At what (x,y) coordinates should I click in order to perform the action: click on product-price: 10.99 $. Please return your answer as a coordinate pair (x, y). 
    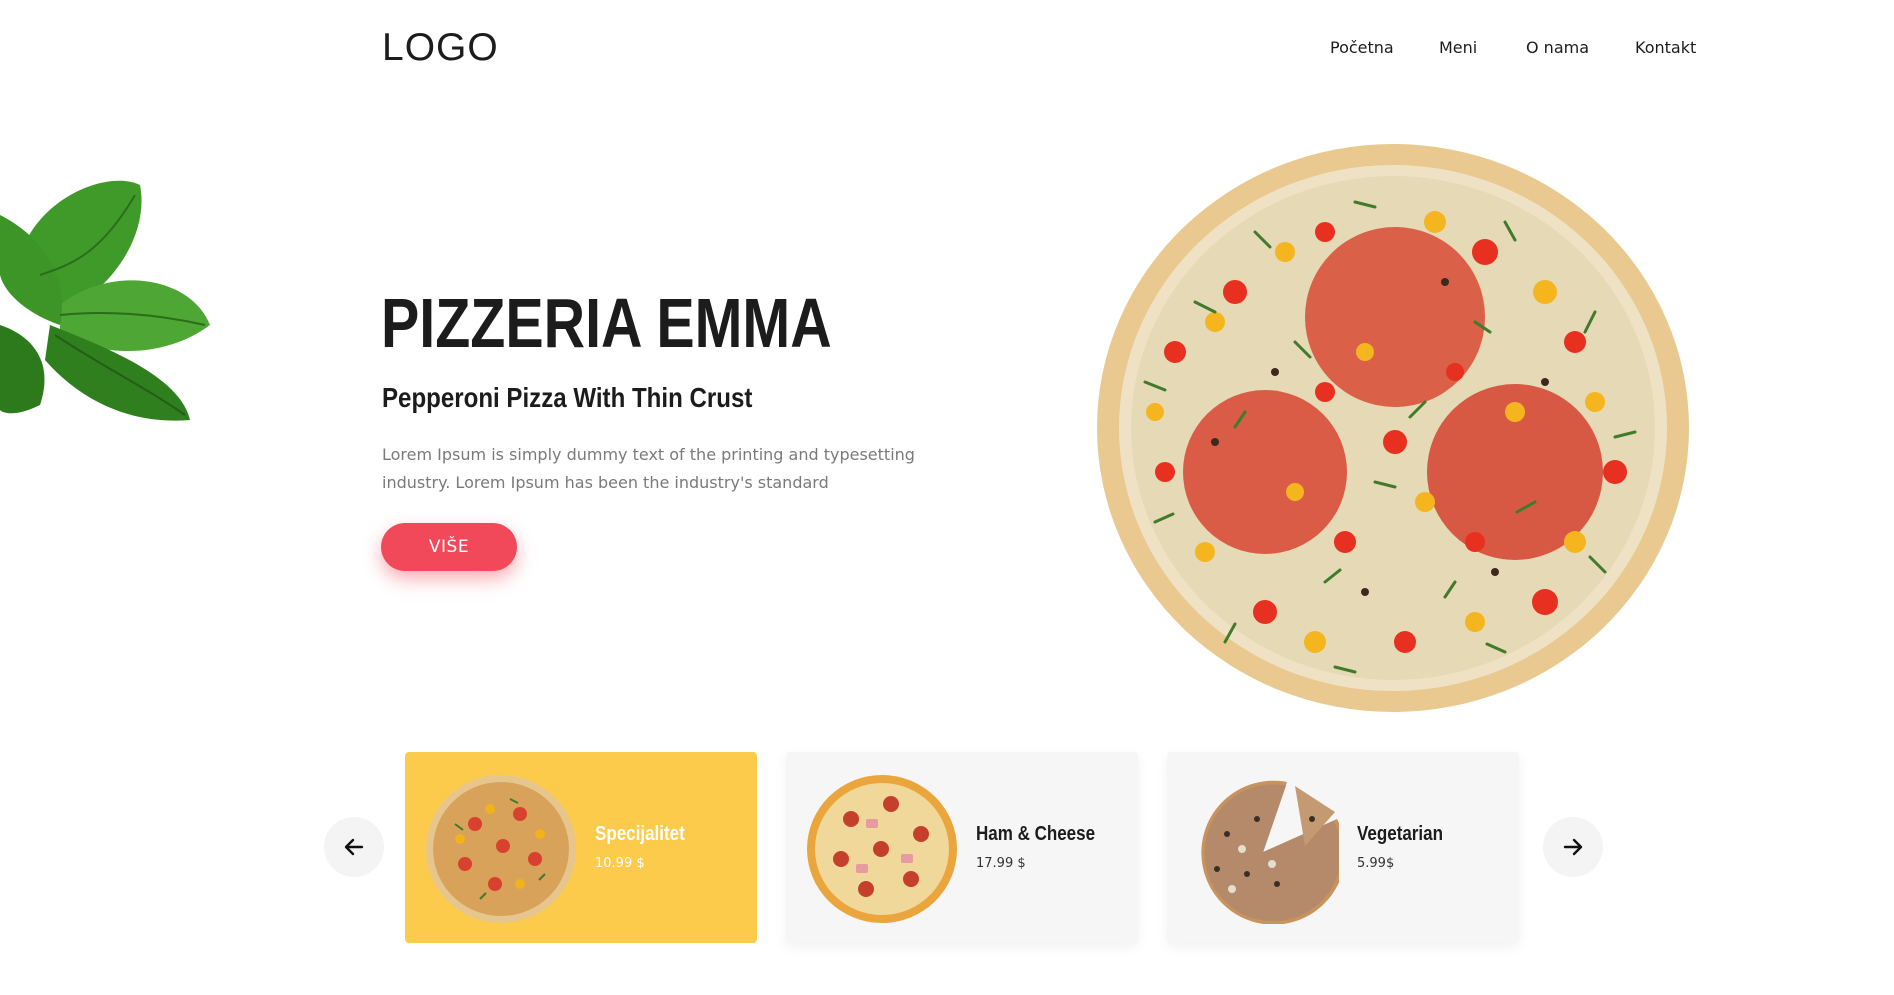
    Looking at the image, I should click on (620, 863).